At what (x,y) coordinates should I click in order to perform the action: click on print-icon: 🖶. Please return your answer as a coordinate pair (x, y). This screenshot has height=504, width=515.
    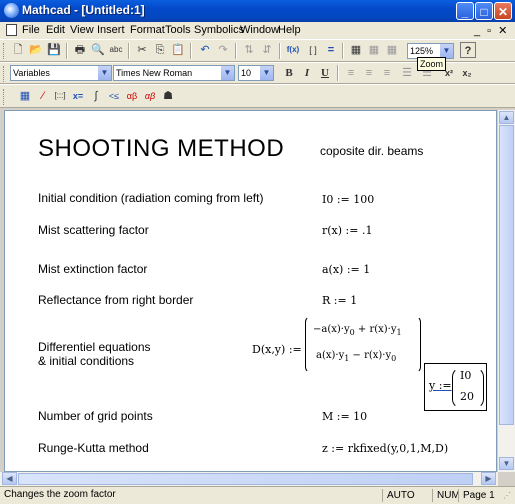
    Looking at the image, I should click on (80, 50).